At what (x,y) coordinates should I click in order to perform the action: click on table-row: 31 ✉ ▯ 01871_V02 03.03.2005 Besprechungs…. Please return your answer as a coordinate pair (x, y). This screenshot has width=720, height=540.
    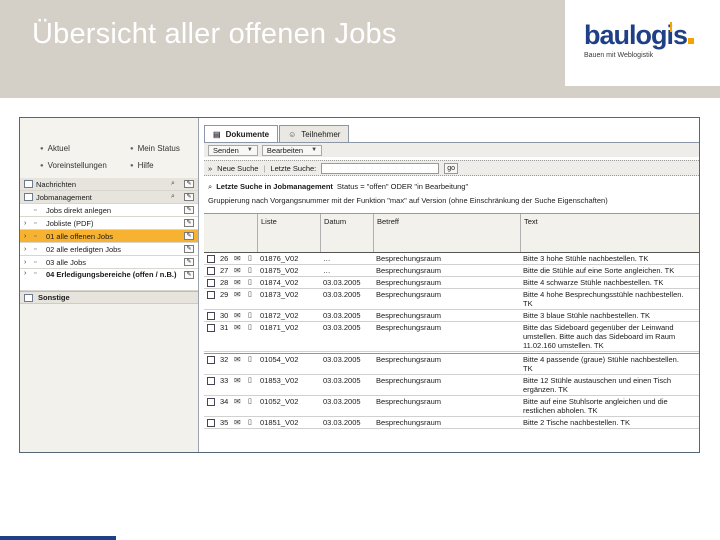
    Looking at the image, I should click on (451, 337).